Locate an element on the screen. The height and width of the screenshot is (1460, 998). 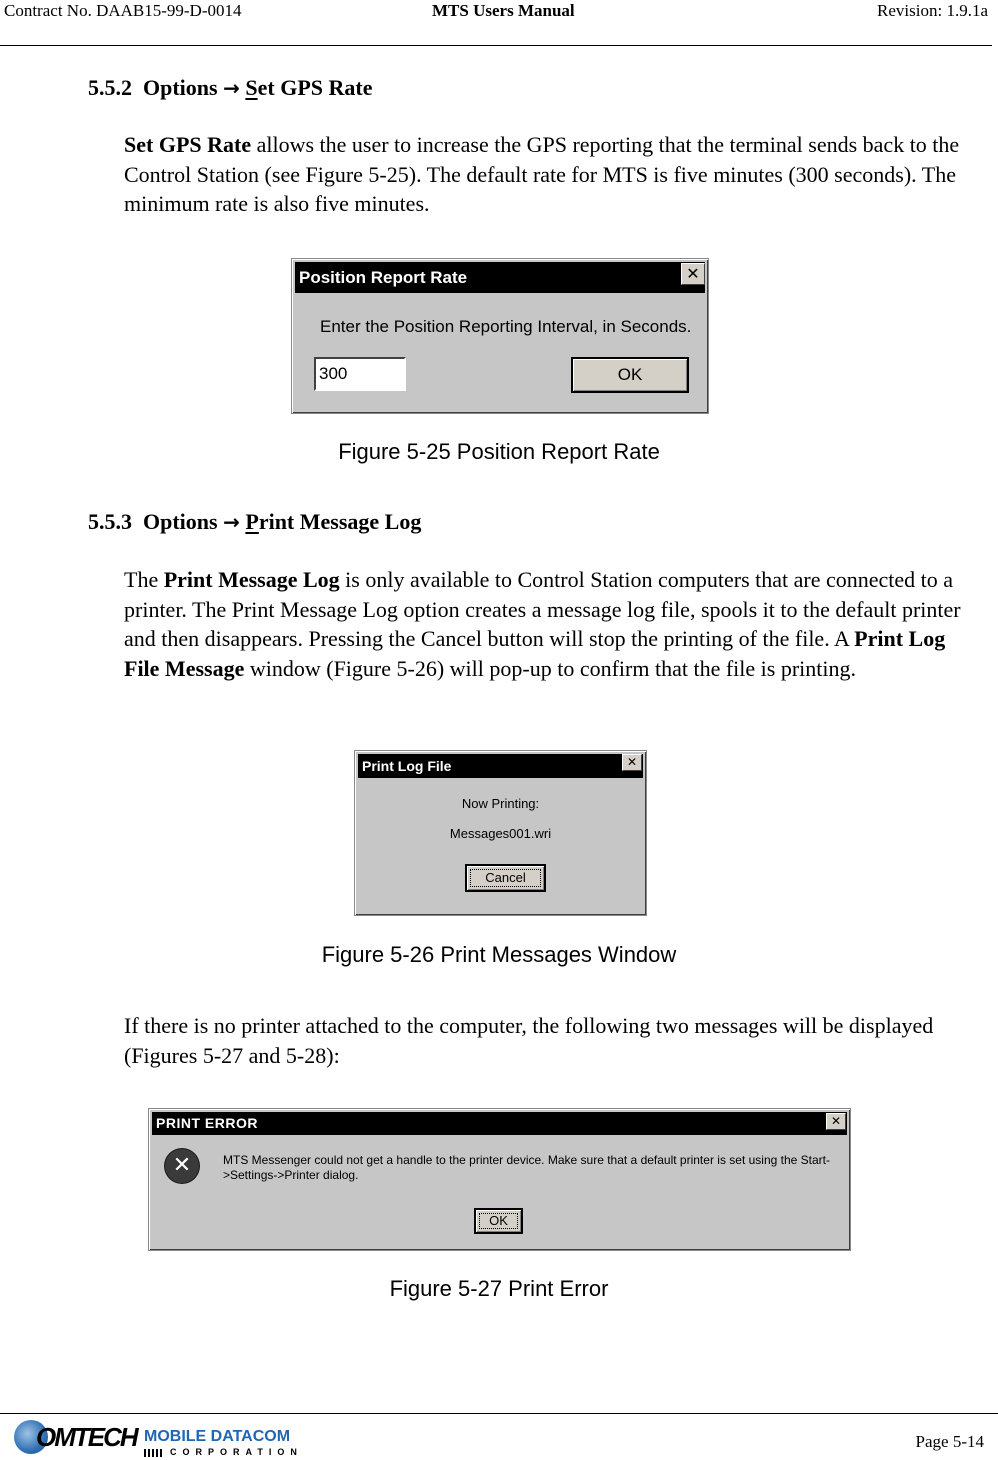
menu-item-name: et GPS Rate is located at coordinates (315, 87).